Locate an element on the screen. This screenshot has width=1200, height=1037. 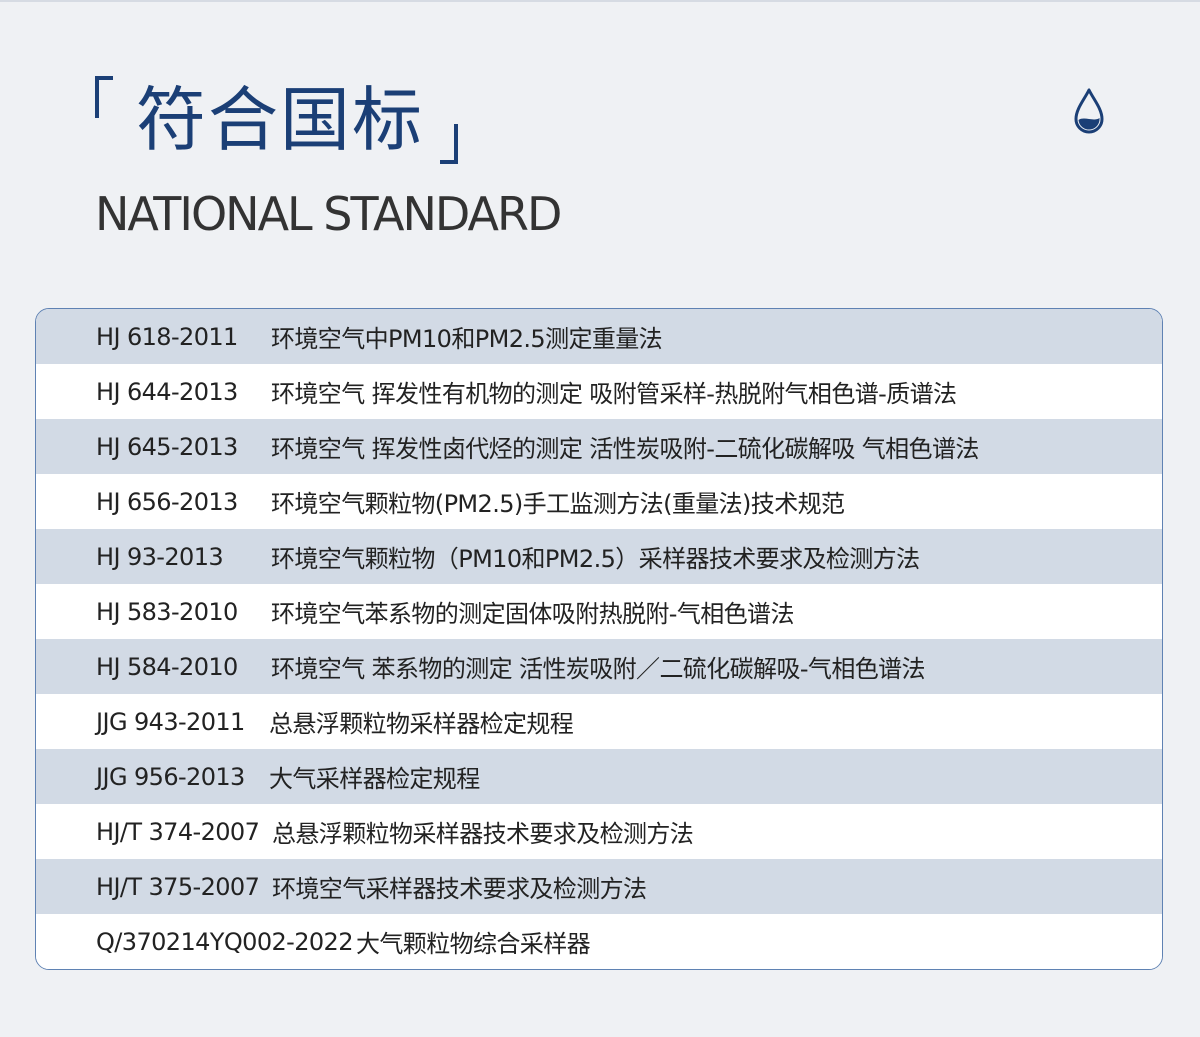
standard-title: 环境空气中PM10和PM2.5测定重量法 is located at coordinates (467, 339).